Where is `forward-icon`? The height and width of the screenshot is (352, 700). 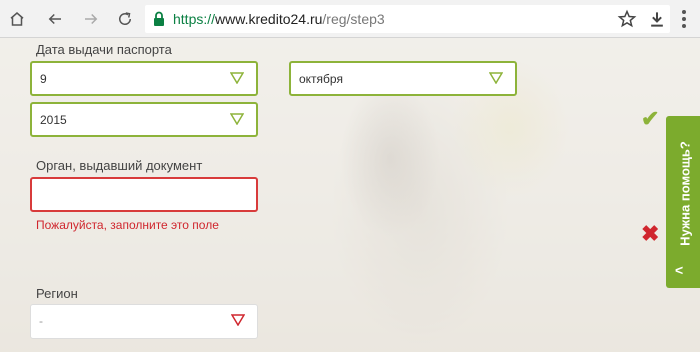
forward-icon is located at coordinates (91, 19).